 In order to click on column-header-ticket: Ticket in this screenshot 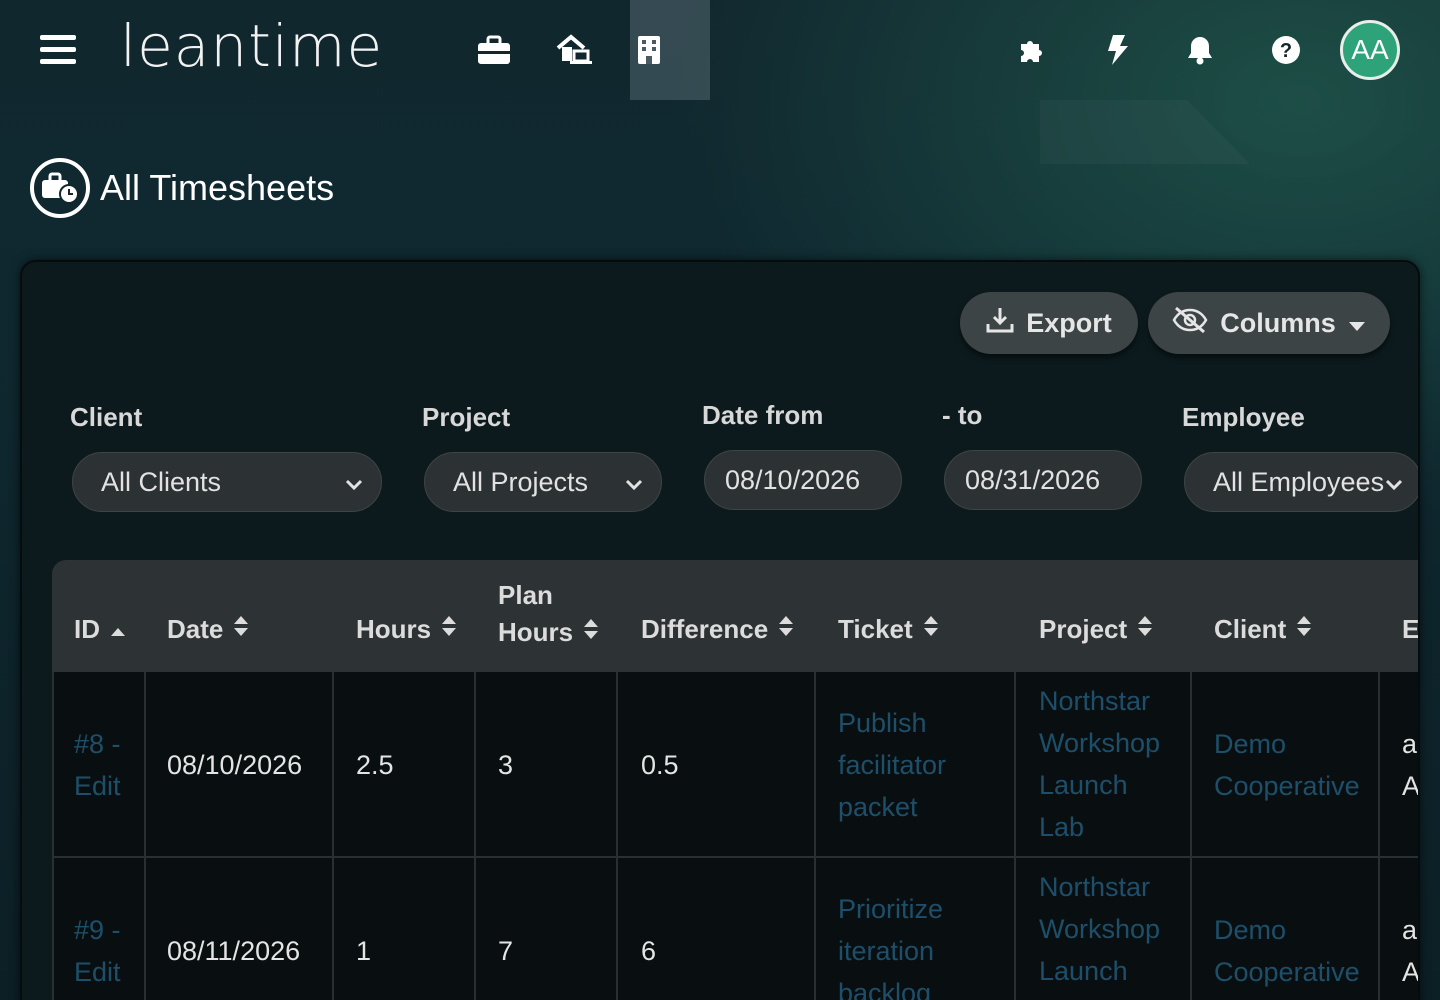, I will do `click(888, 629)`.